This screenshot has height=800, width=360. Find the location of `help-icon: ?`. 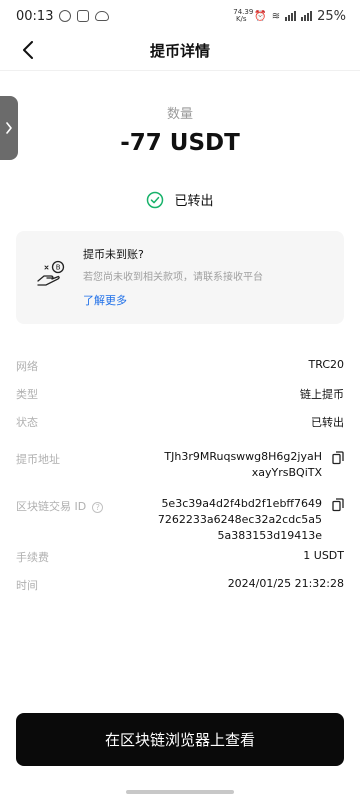

help-icon: ? is located at coordinates (98, 507).